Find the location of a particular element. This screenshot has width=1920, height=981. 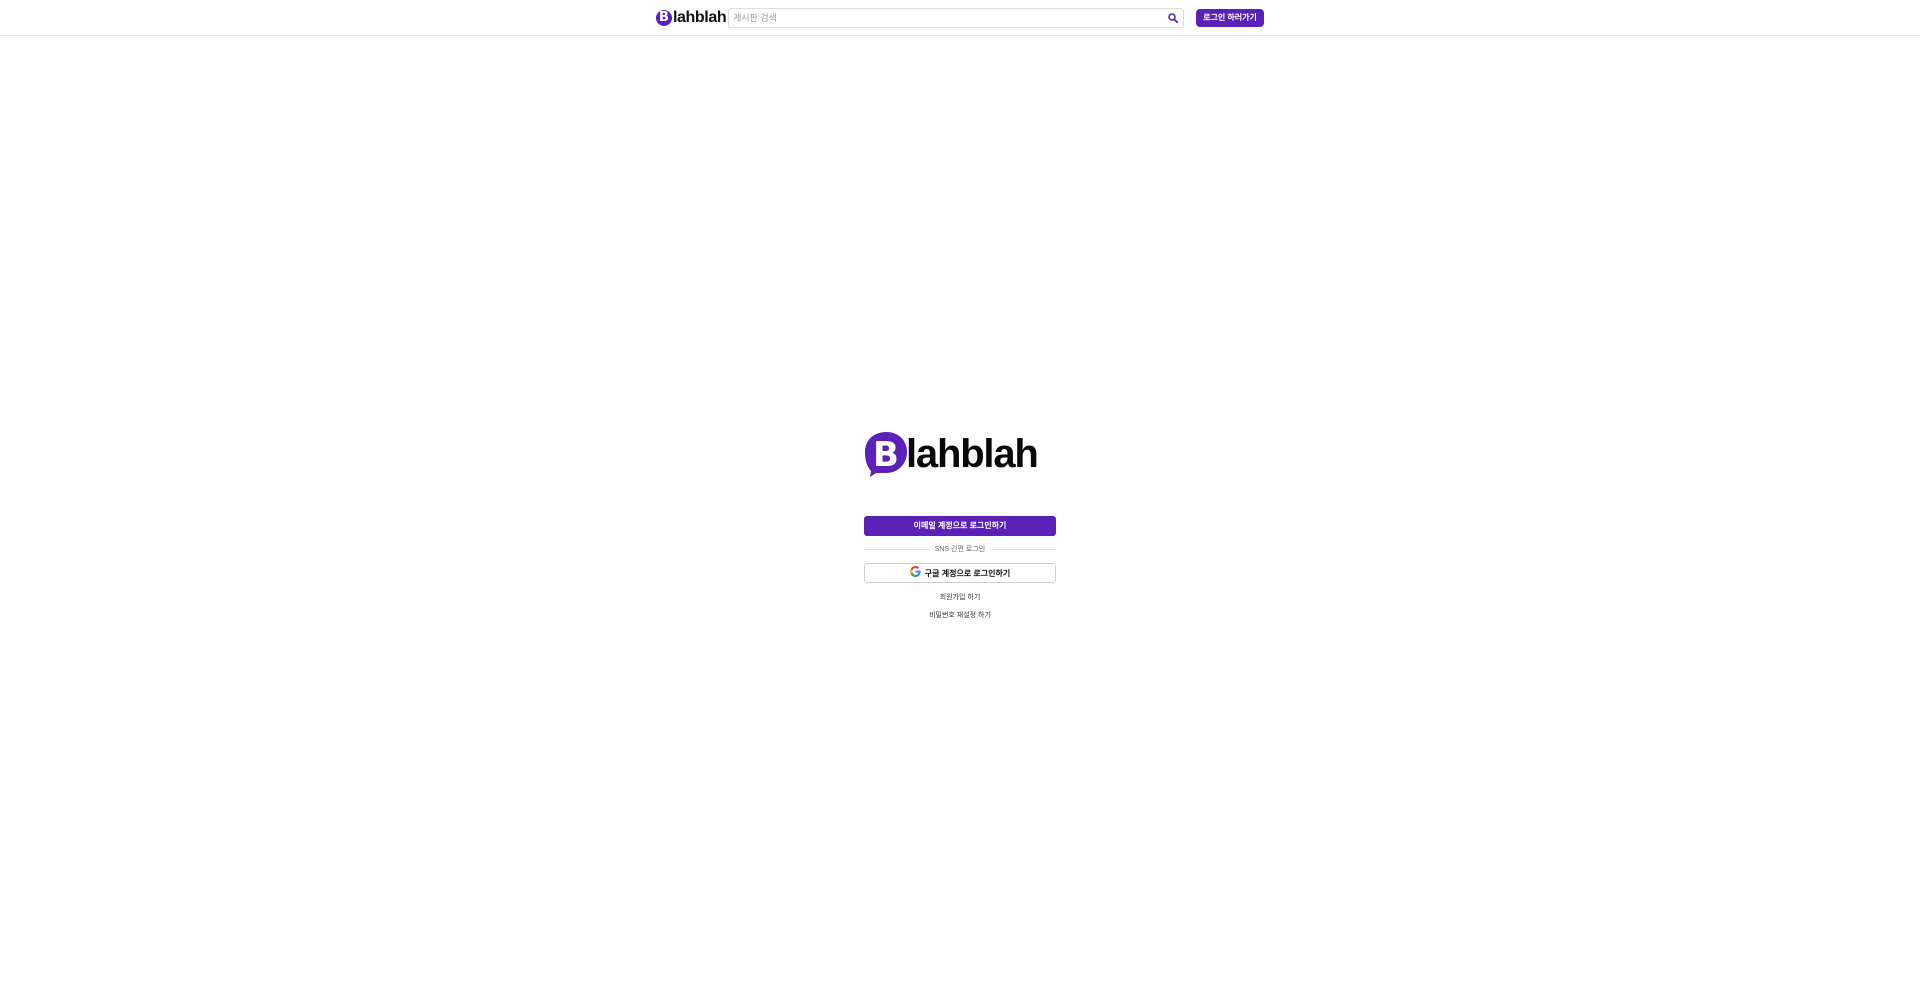

reset-password-link: 비밀번호 재설정 하기 is located at coordinates (960, 615).